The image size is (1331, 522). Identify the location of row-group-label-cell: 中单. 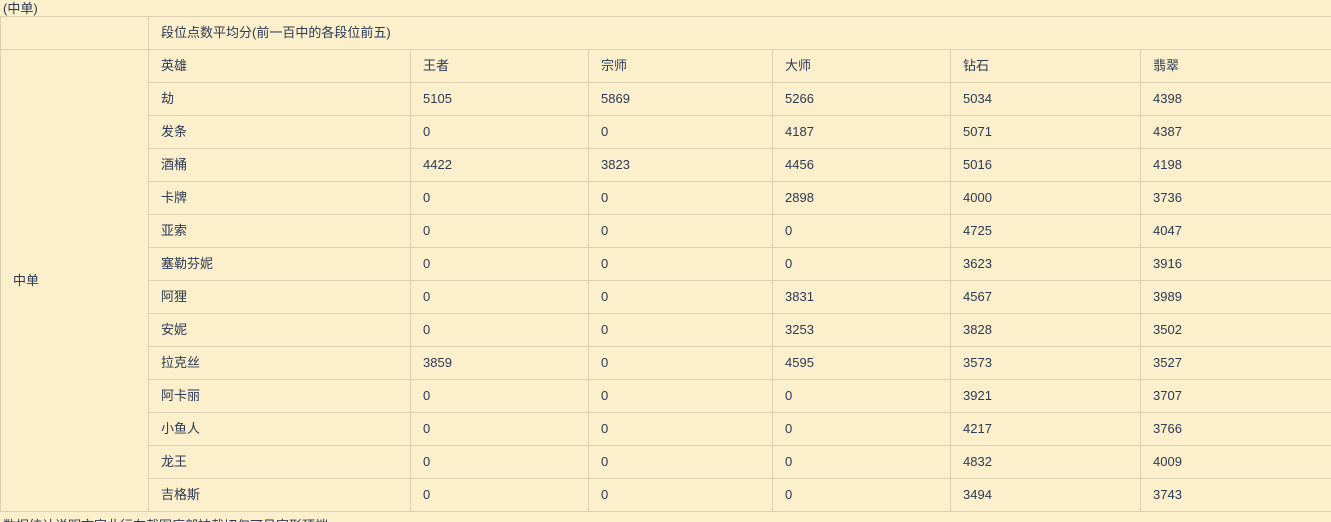
(74, 280).